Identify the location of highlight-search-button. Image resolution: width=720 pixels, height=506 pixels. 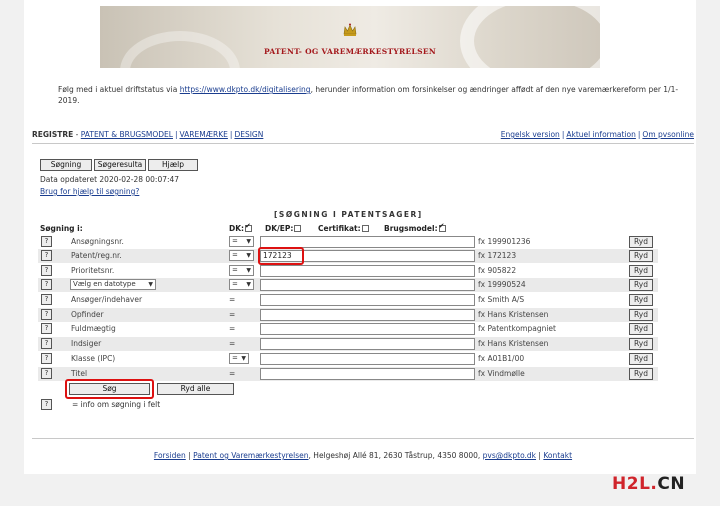
(109, 389).